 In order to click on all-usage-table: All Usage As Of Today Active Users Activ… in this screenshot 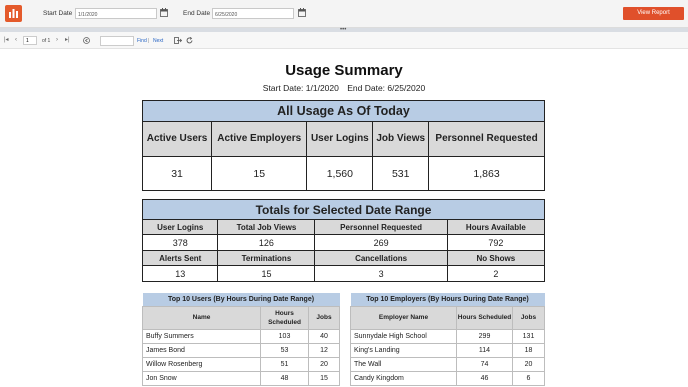, I will do `click(343, 145)`.